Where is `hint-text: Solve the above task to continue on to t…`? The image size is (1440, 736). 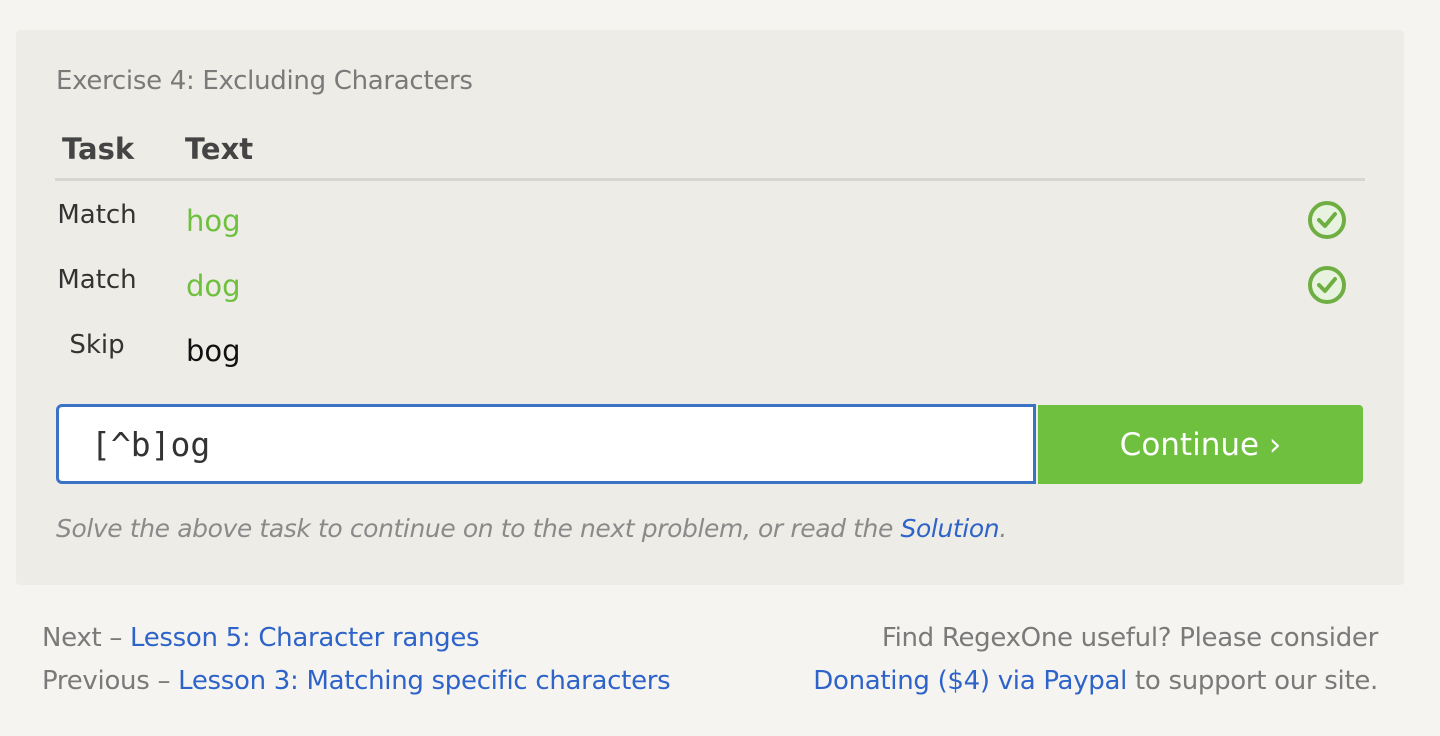 hint-text: Solve the above task to continue on to t… is located at coordinates (531, 528).